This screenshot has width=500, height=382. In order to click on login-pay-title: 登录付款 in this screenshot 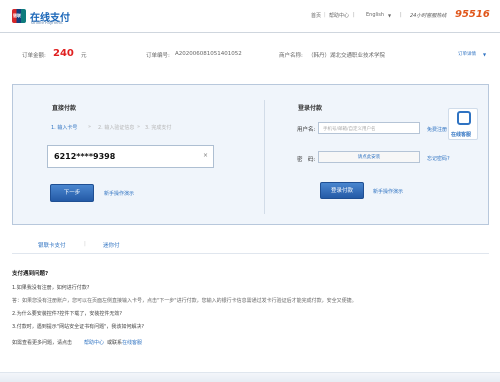, I will do `click(310, 108)`.